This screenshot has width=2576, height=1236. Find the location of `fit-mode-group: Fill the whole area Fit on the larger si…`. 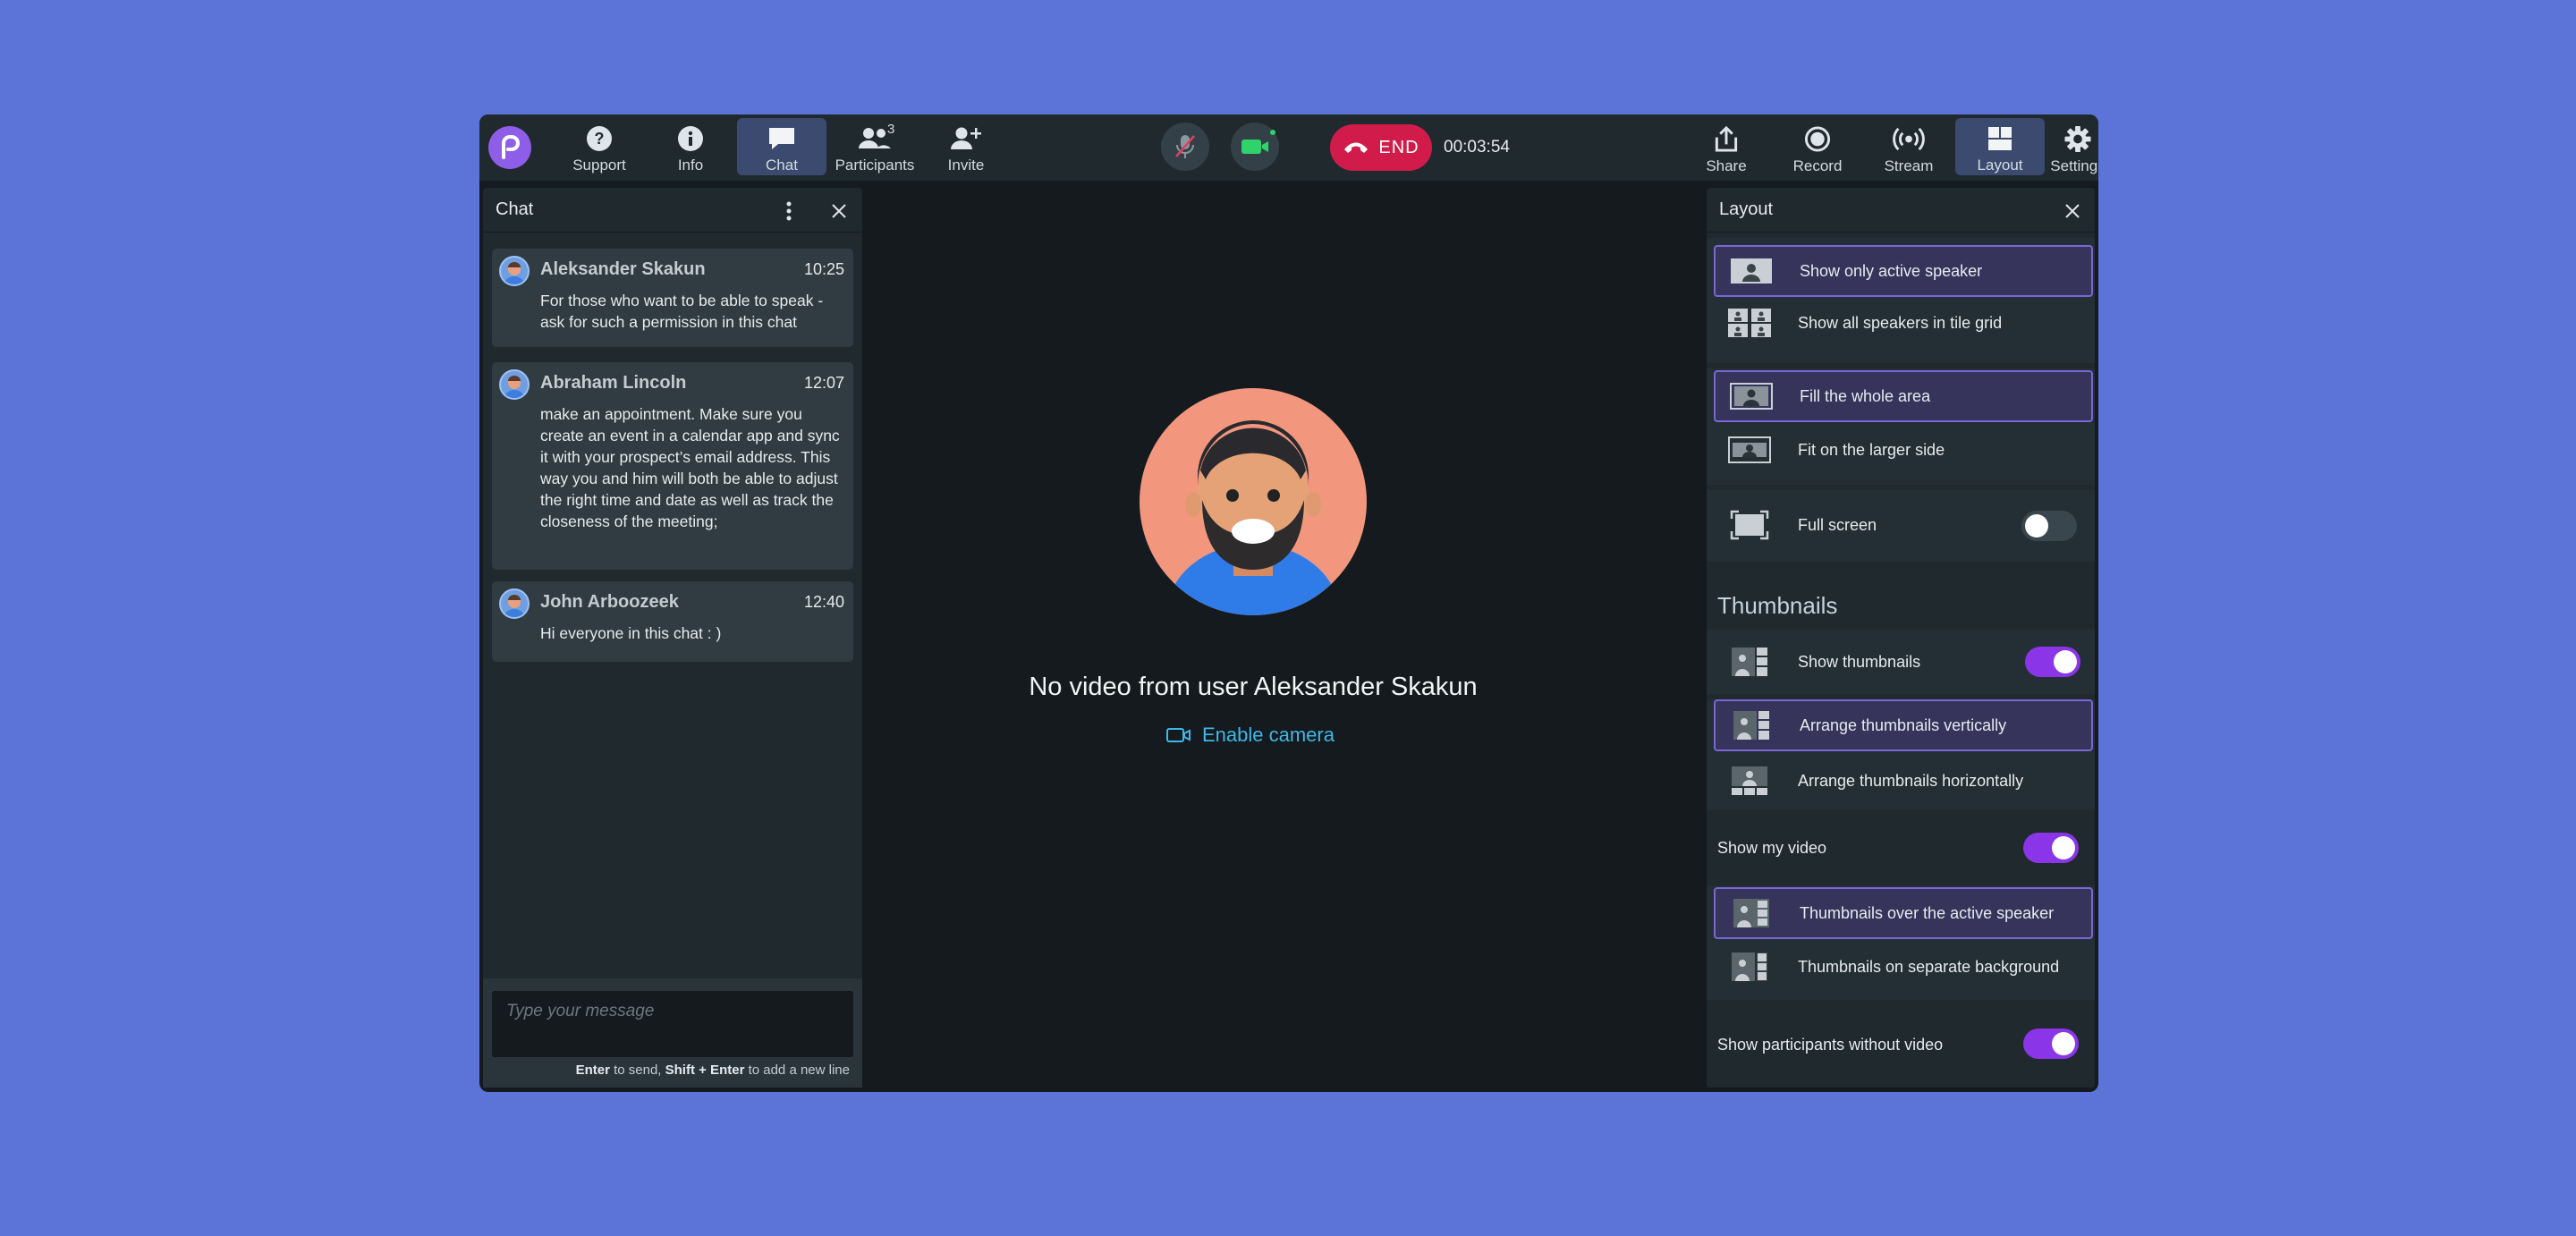

fit-mode-group: Fill the whole area Fit on the larger si… is located at coordinates (1901, 426).